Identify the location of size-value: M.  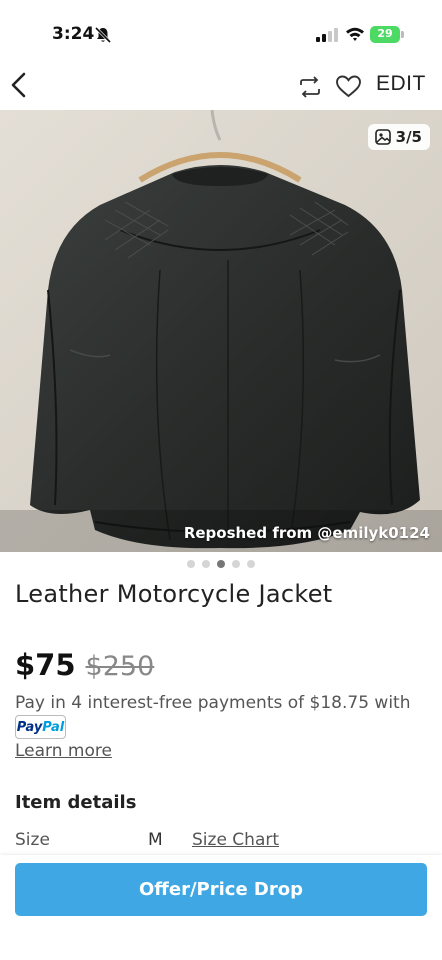
(155, 840).